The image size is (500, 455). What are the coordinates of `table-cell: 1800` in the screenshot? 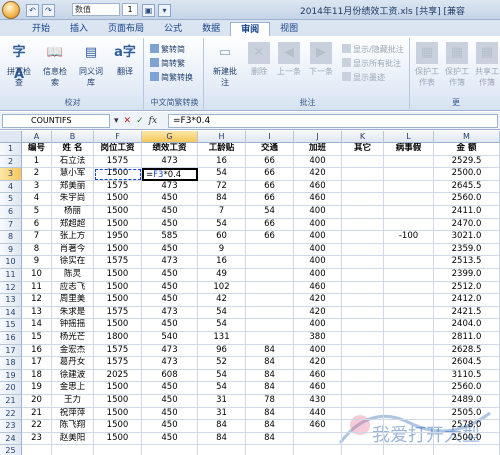 It's located at (118, 338).